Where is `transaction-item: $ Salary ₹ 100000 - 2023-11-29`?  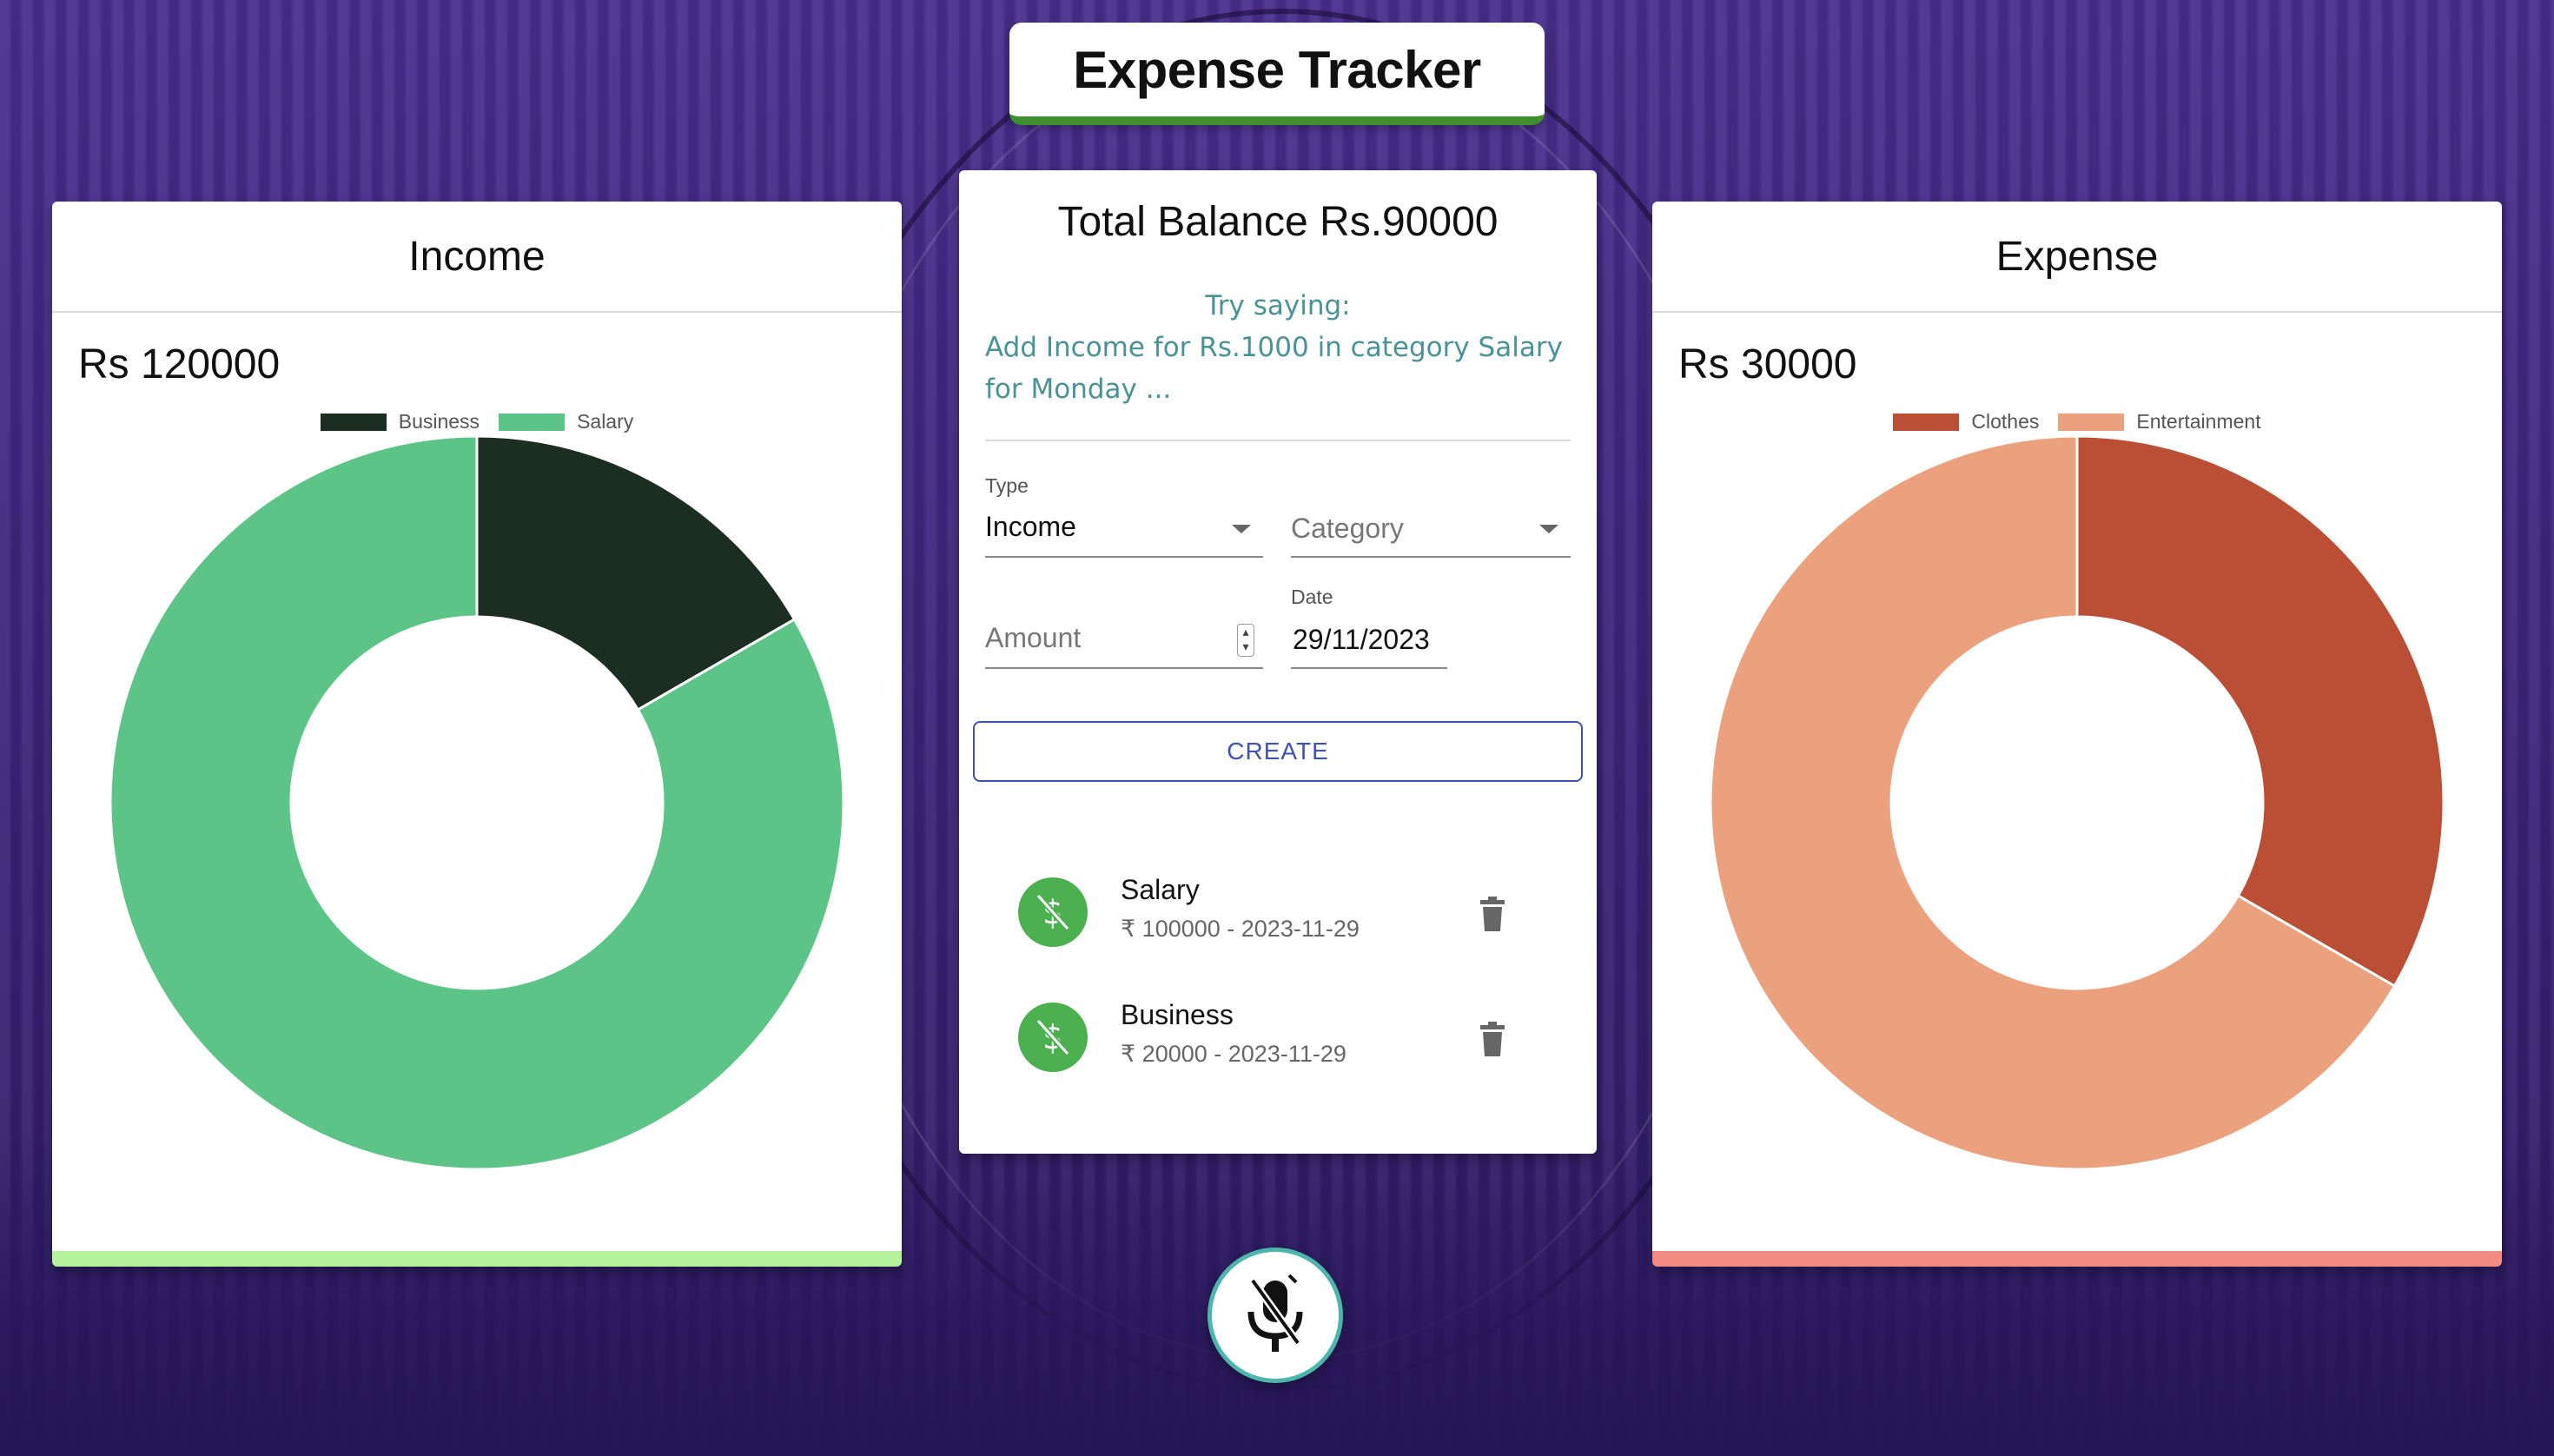
transaction-item: $ Salary ₹ 100000 - 2023-11-29 is located at coordinates (1278, 912).